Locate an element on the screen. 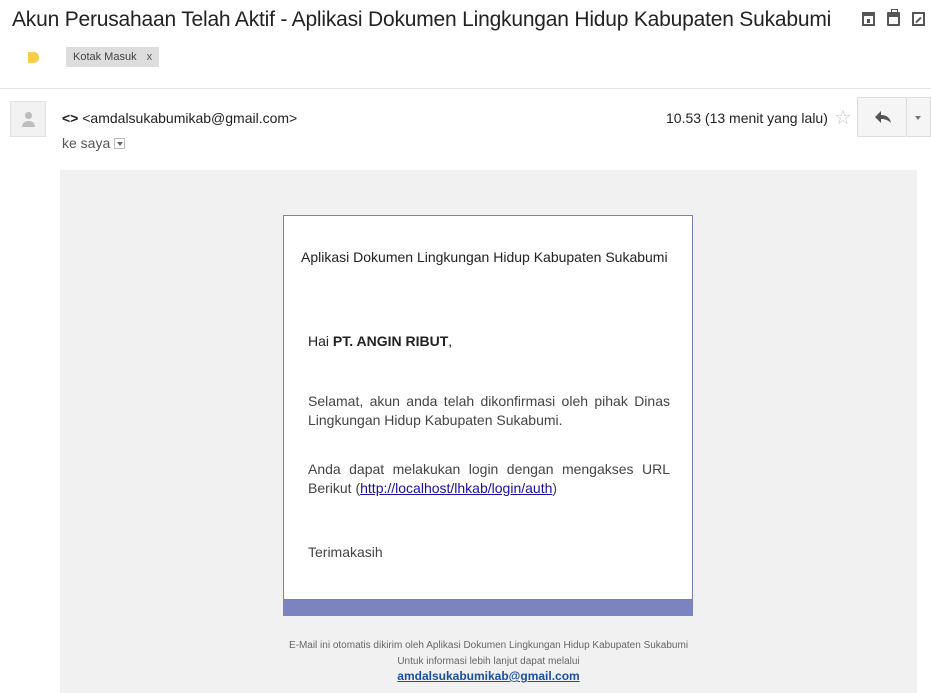 The height and width of the screenshot is (693, 931). reply-button is located at coordinates (882, 117).